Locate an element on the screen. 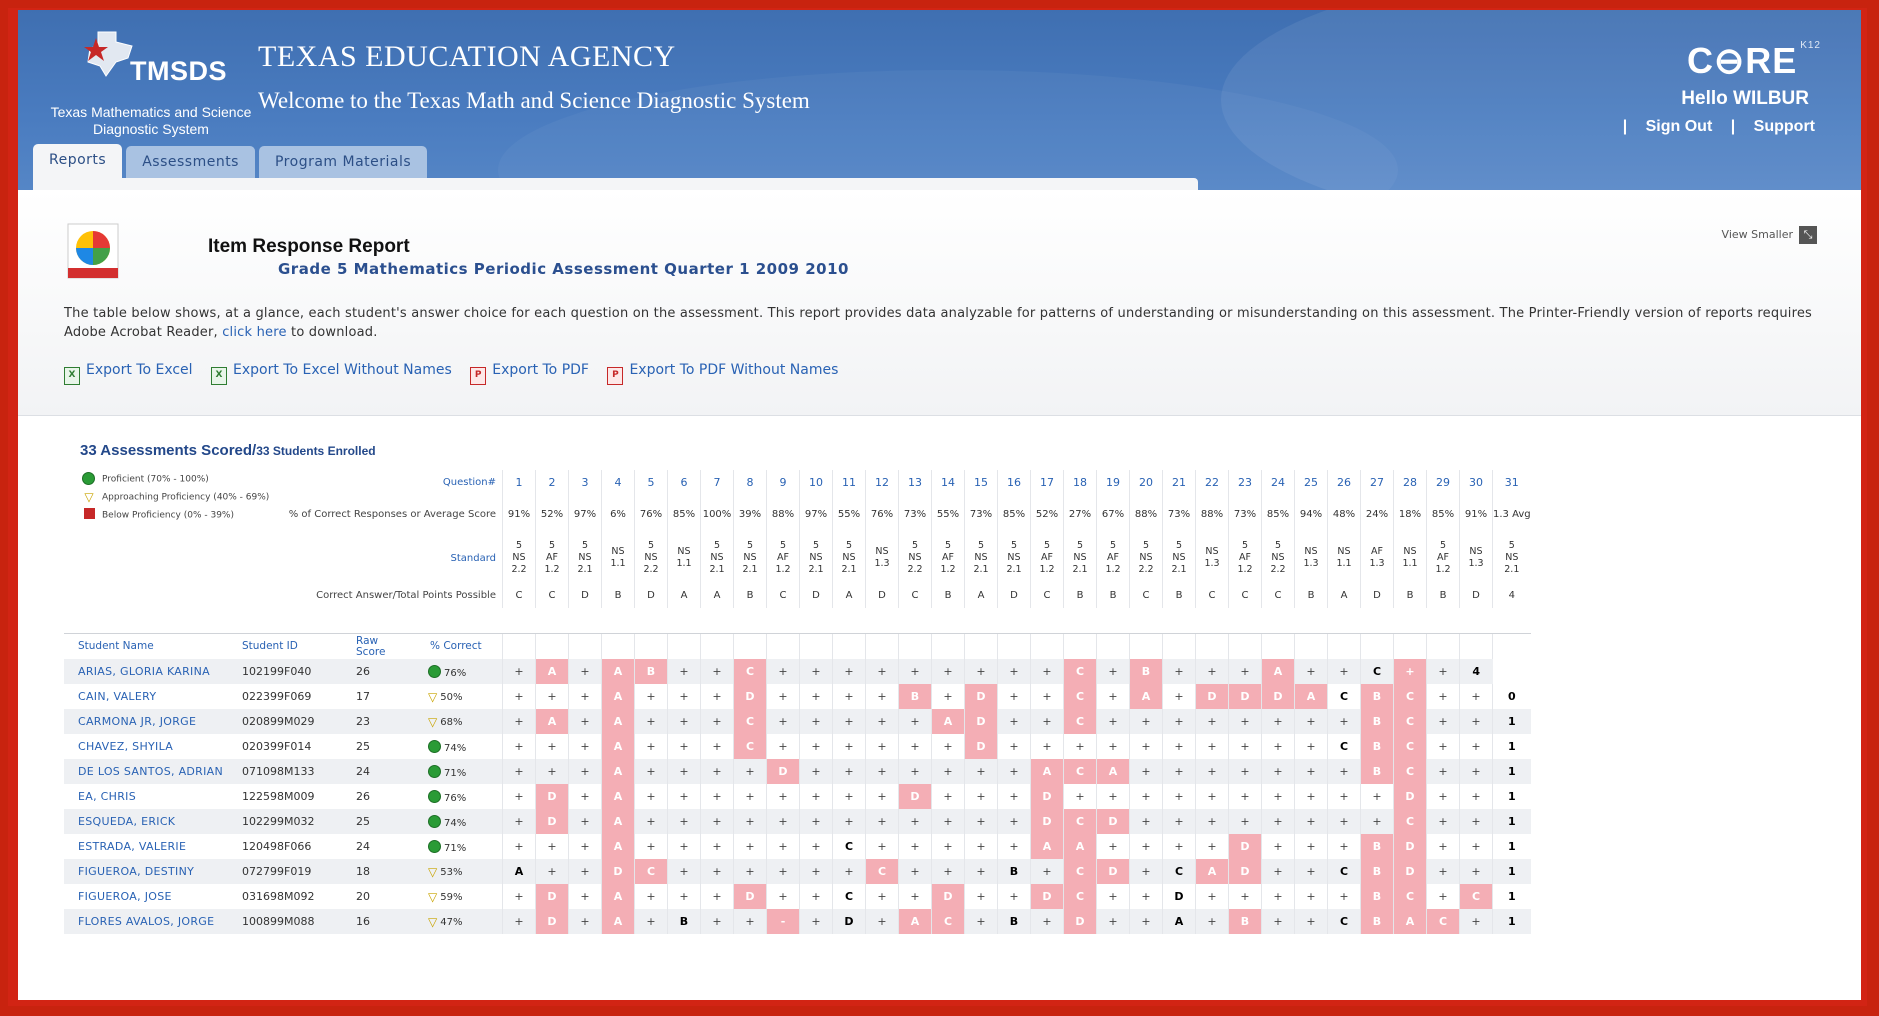 Image resolution: width=1879 pixels, height=1016 pixels. percent-value: 68% is located at coordinates (451, 722).